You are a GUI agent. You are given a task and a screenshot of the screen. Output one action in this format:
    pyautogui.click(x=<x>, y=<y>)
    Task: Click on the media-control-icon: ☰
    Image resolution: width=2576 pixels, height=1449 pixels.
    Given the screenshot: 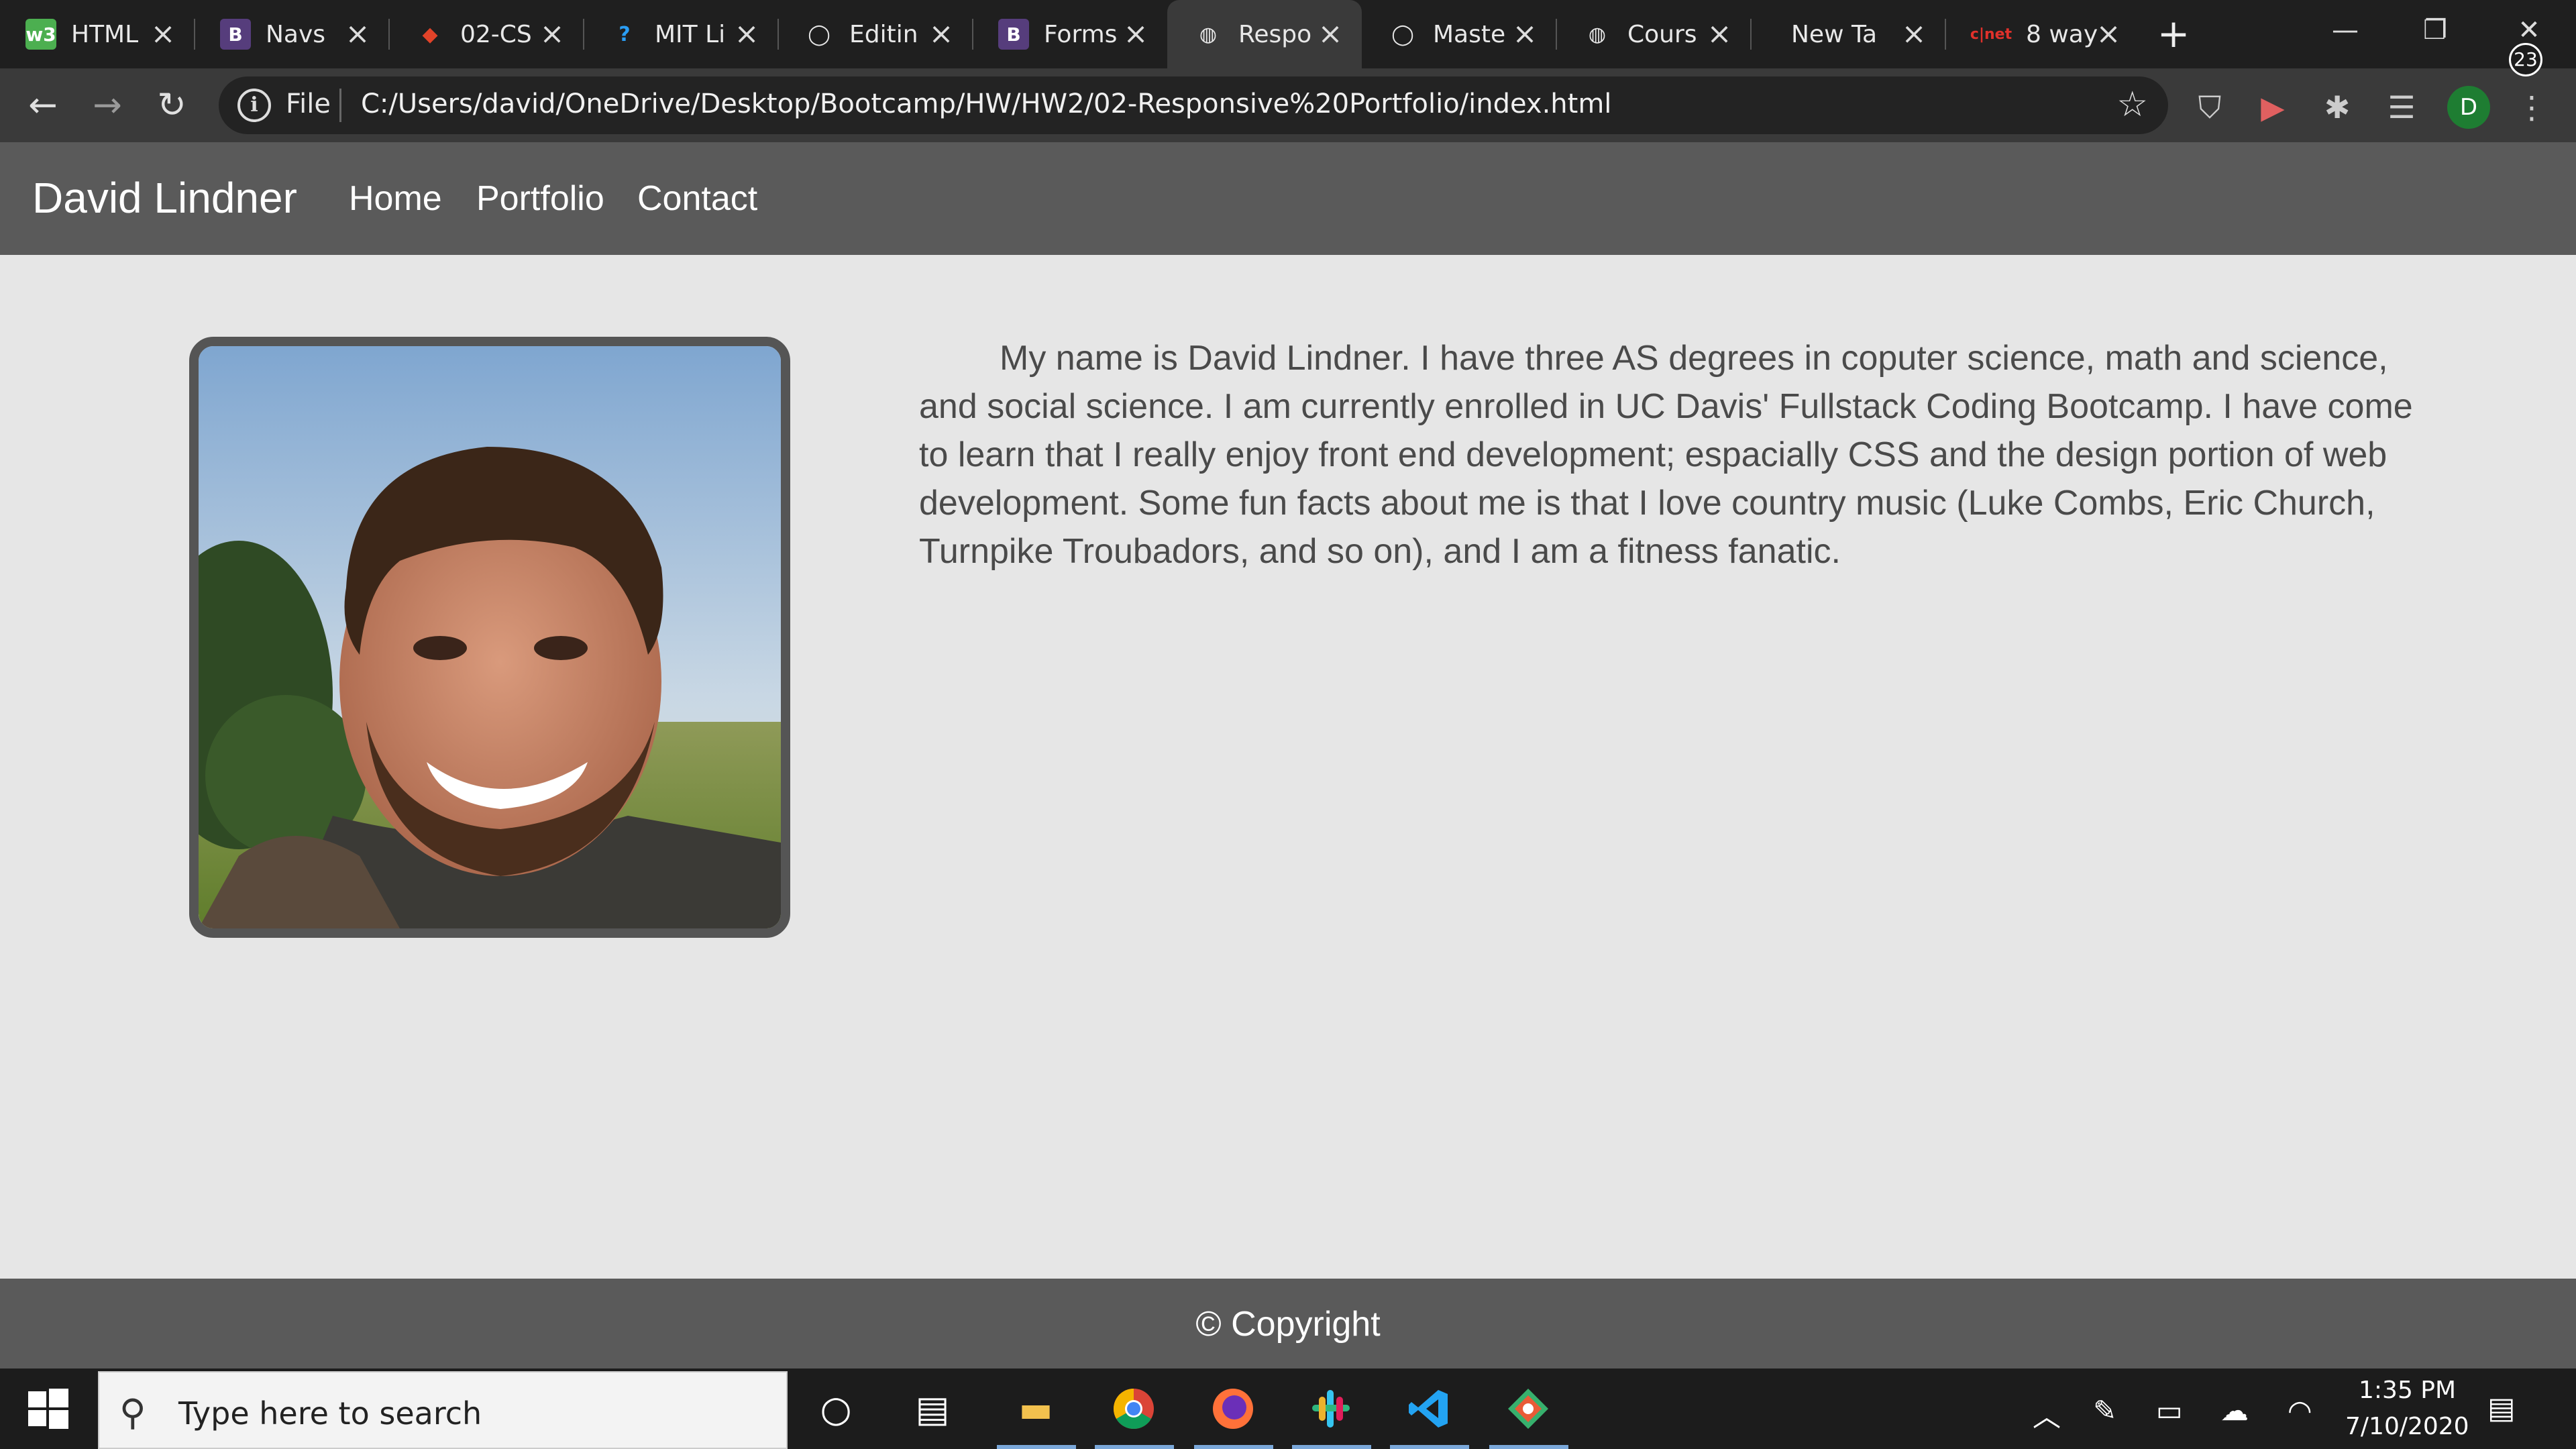 What is the action you would take?
    pyautogui.click(x=2401, y=107)
    